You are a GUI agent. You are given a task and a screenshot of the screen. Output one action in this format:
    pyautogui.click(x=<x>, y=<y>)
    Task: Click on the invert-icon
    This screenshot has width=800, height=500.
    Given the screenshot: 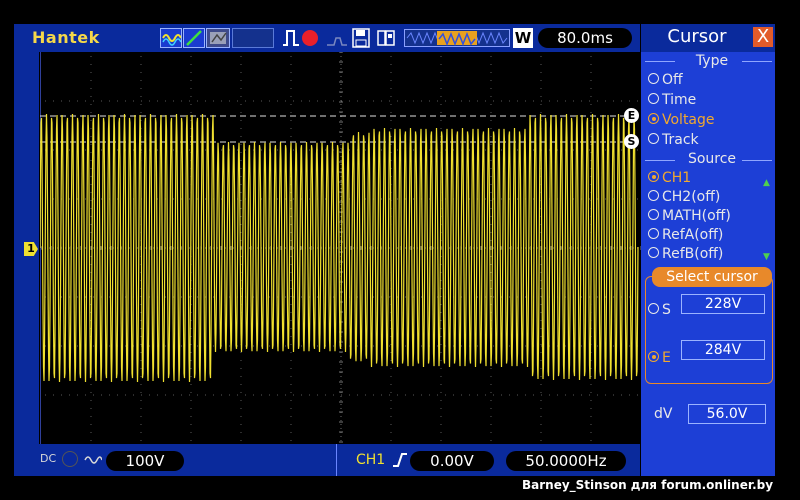 What is the action you would take?
    pyautogui.click(x=93, y=461)
    